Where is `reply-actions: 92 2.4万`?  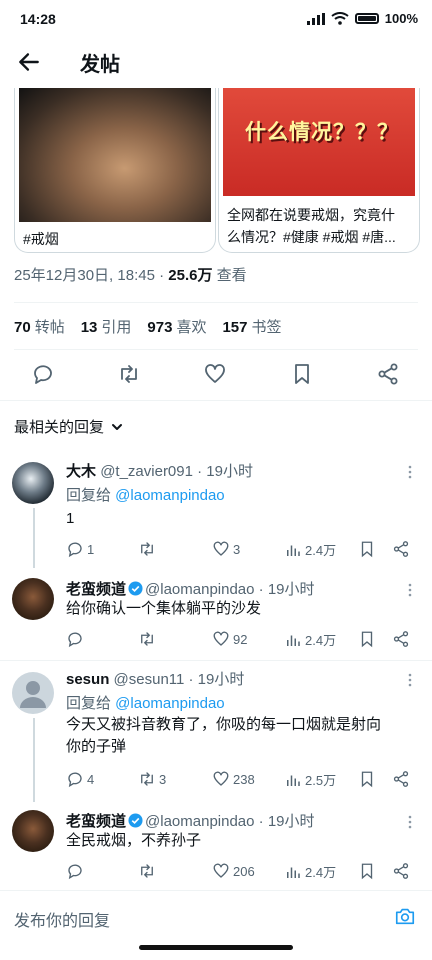 reply-actions: 92 2.4万 is located at coordinates (242, 640).